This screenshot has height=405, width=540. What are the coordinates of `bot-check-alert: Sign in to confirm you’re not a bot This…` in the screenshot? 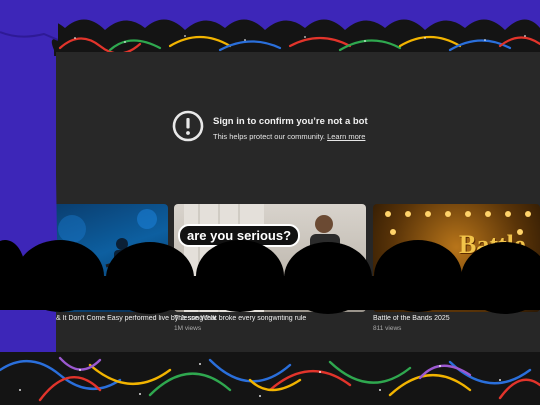 It's located at (270, 126).